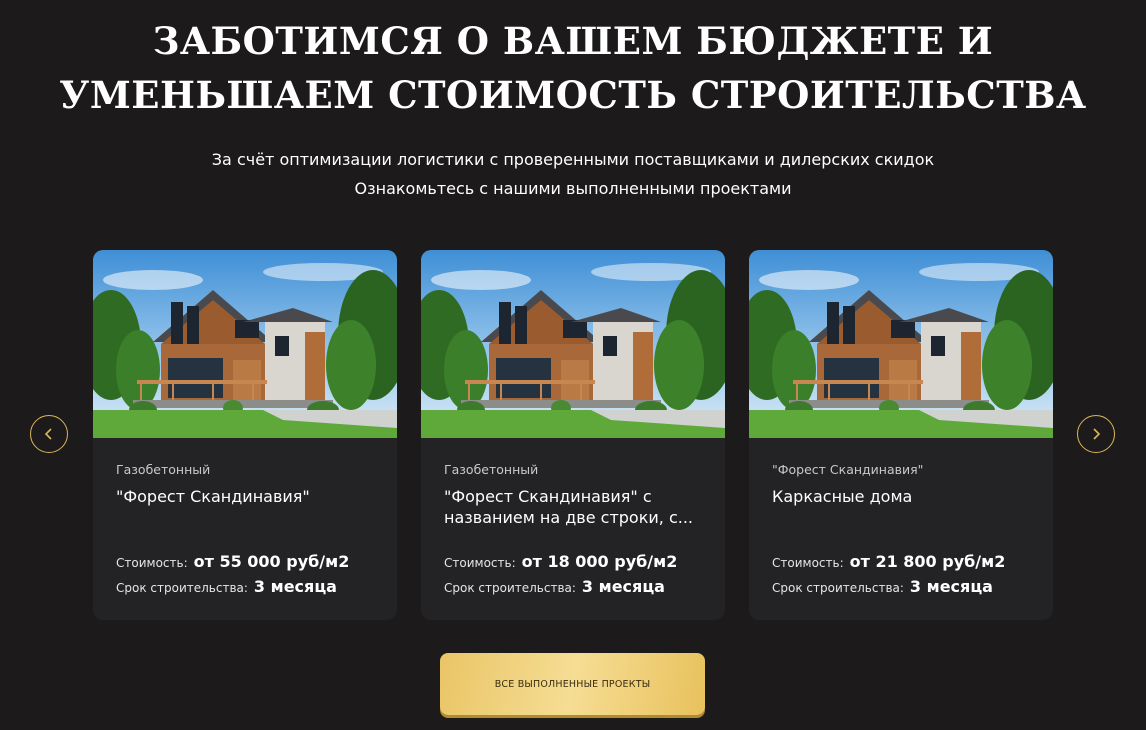  I want to click on price-value: от 21 800 руб/м2, so click(927, 561).